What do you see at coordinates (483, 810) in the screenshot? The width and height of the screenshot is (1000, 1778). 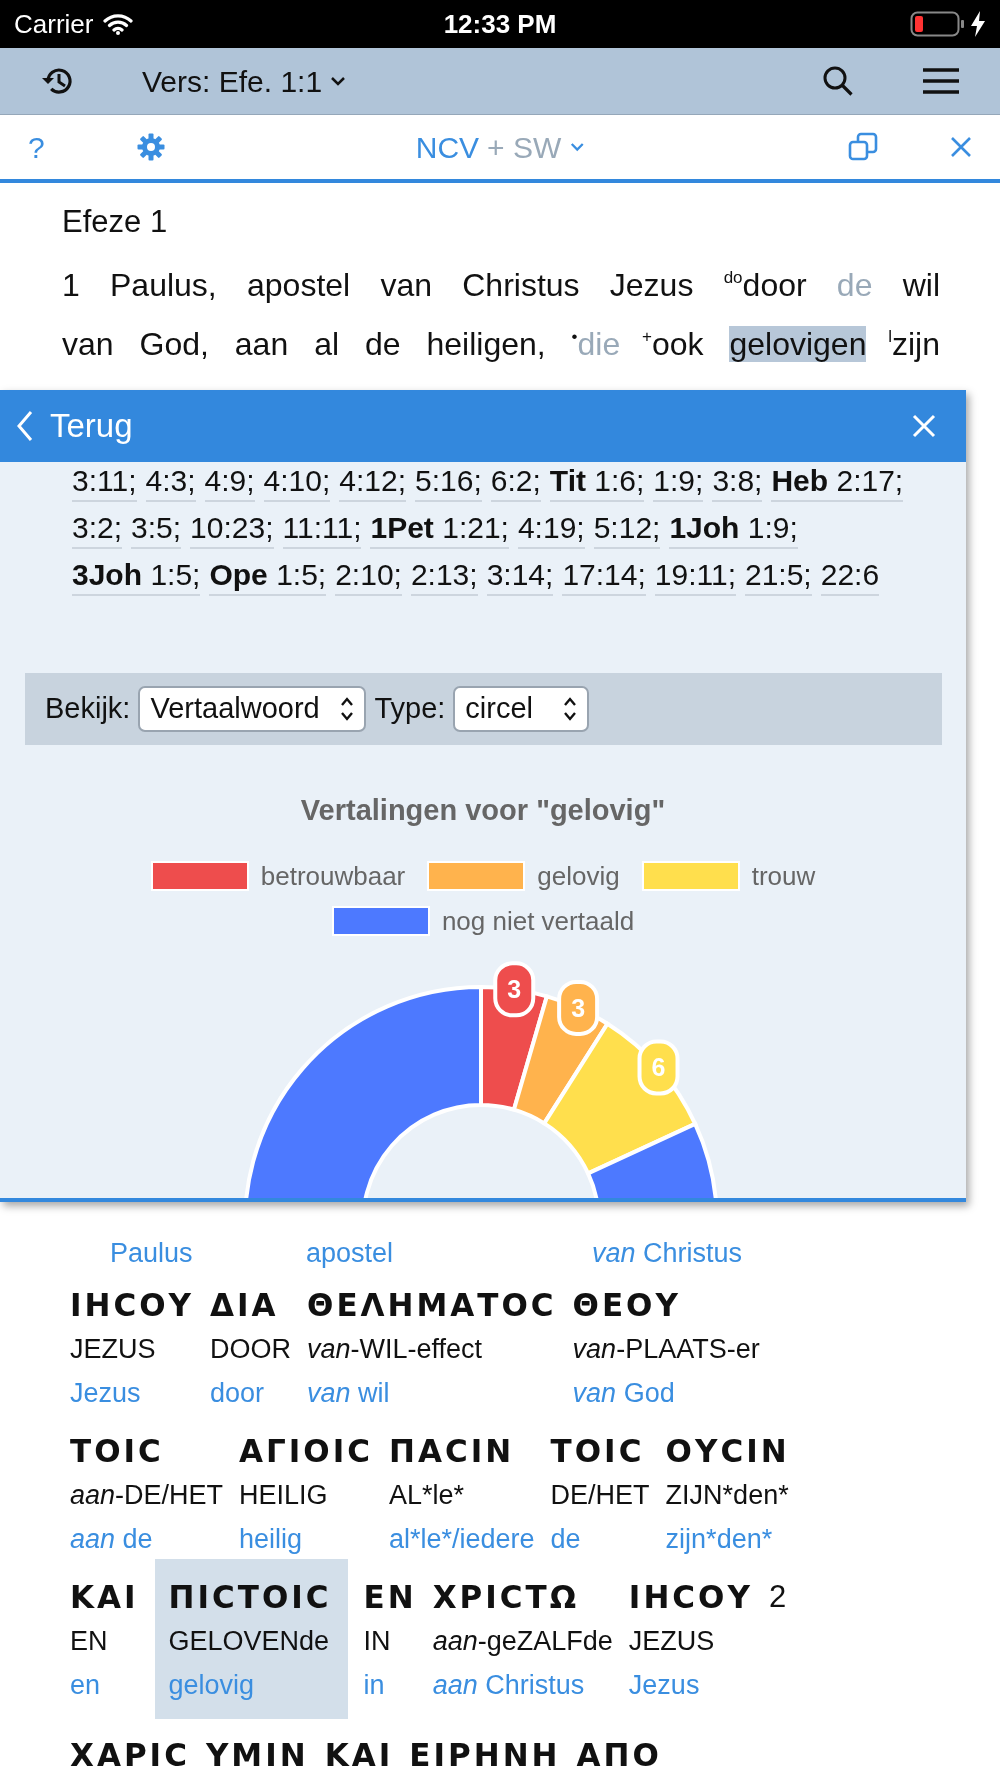 I see `chart-title: Vertalingen voor "gelovig"` at bounding box center [483, 810].